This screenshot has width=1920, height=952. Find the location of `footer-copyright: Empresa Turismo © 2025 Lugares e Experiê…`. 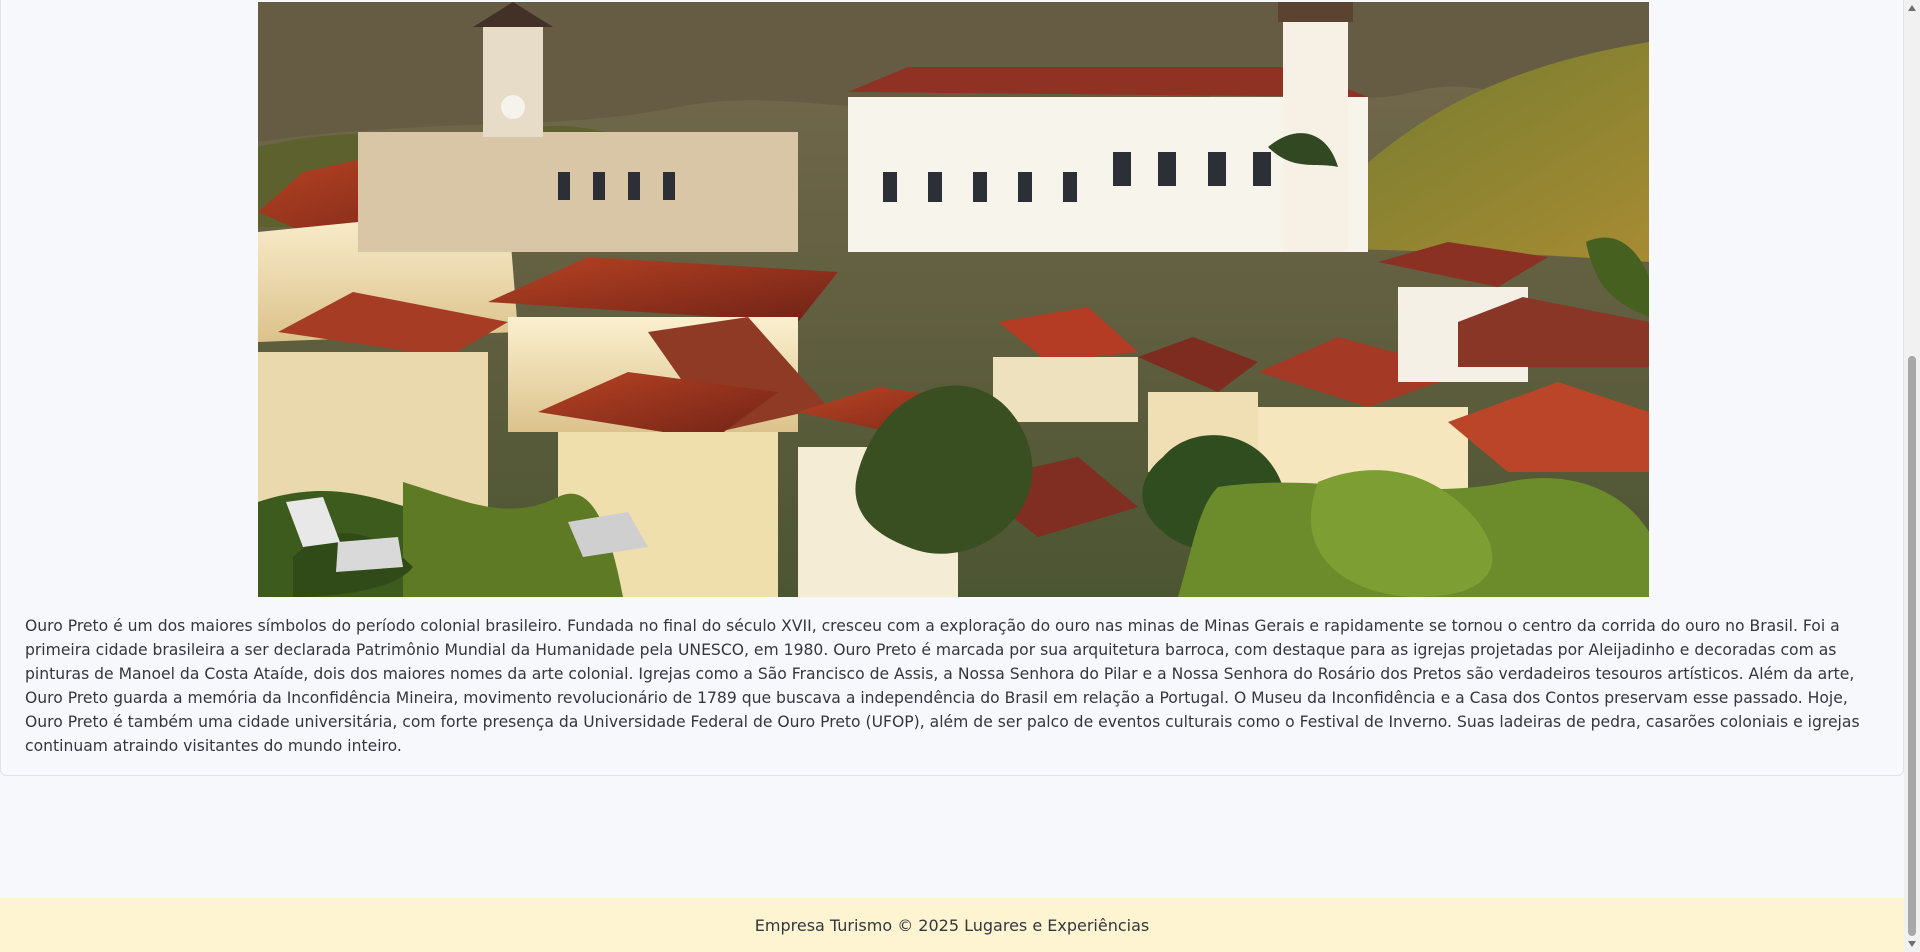

footer-copyright: Empresa Turismo © 2025 Lugares e Experiê… is located at coordinates (952, 925).